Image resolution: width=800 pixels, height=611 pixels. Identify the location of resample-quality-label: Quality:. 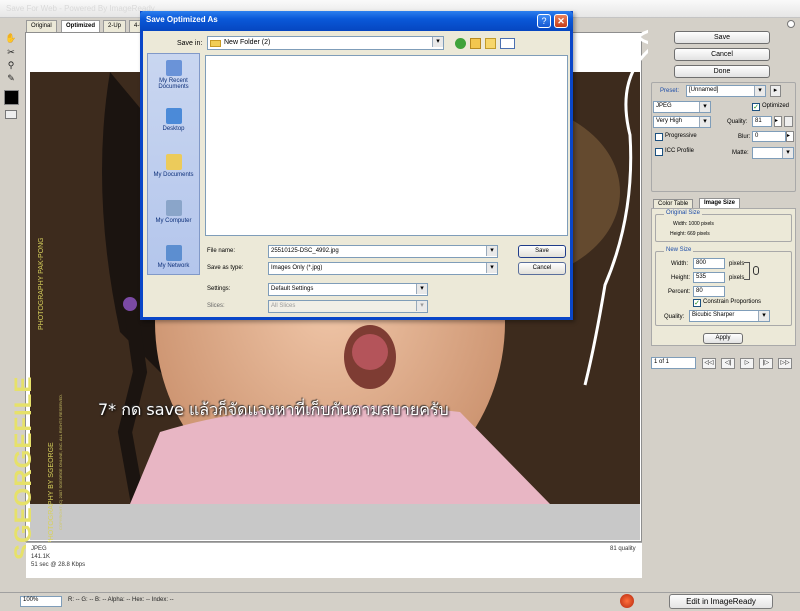
(674, 317).